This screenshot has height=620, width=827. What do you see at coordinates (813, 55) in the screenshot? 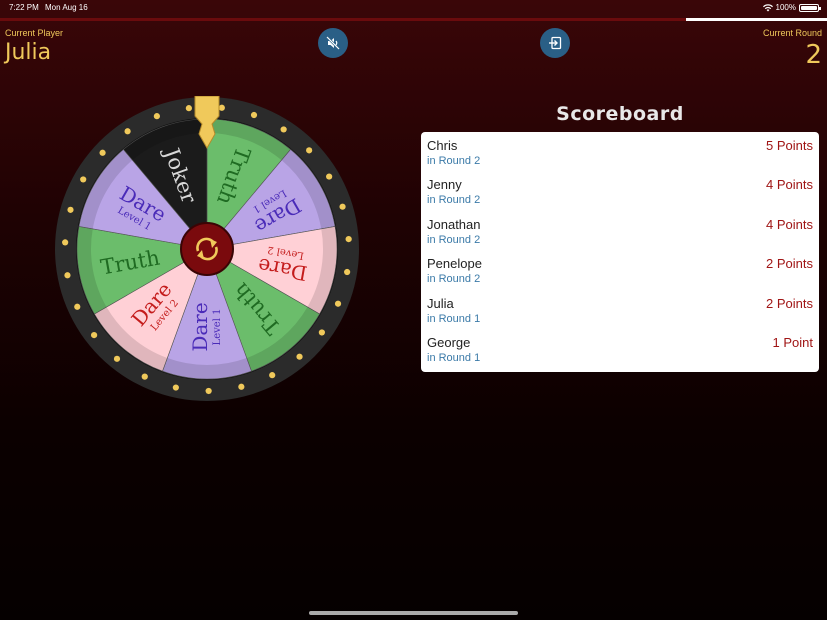
I see `current-round-value: 2` at bounding box center [813, 55].